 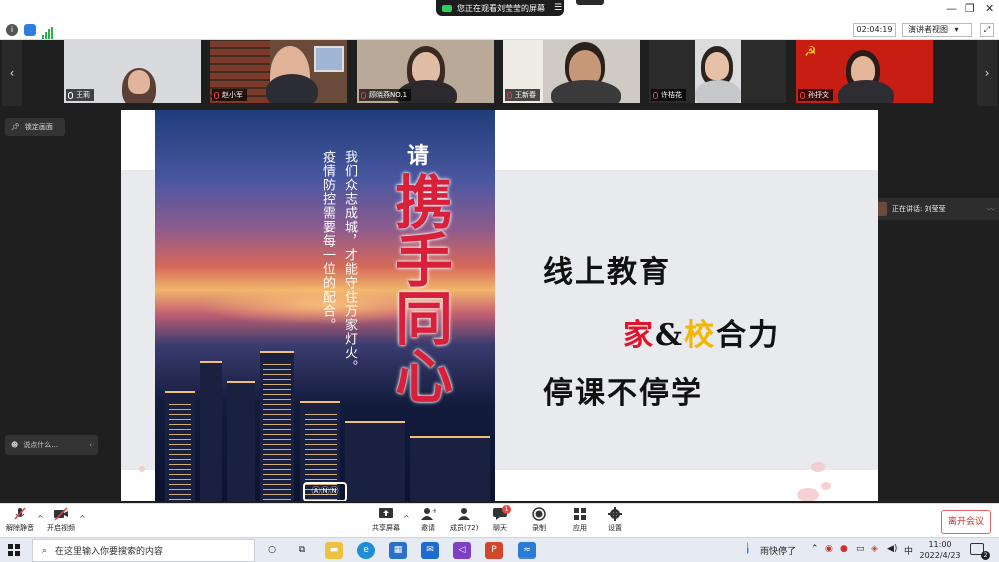 I want to click on members-button: 成员(72), so click(x=464, y=520).